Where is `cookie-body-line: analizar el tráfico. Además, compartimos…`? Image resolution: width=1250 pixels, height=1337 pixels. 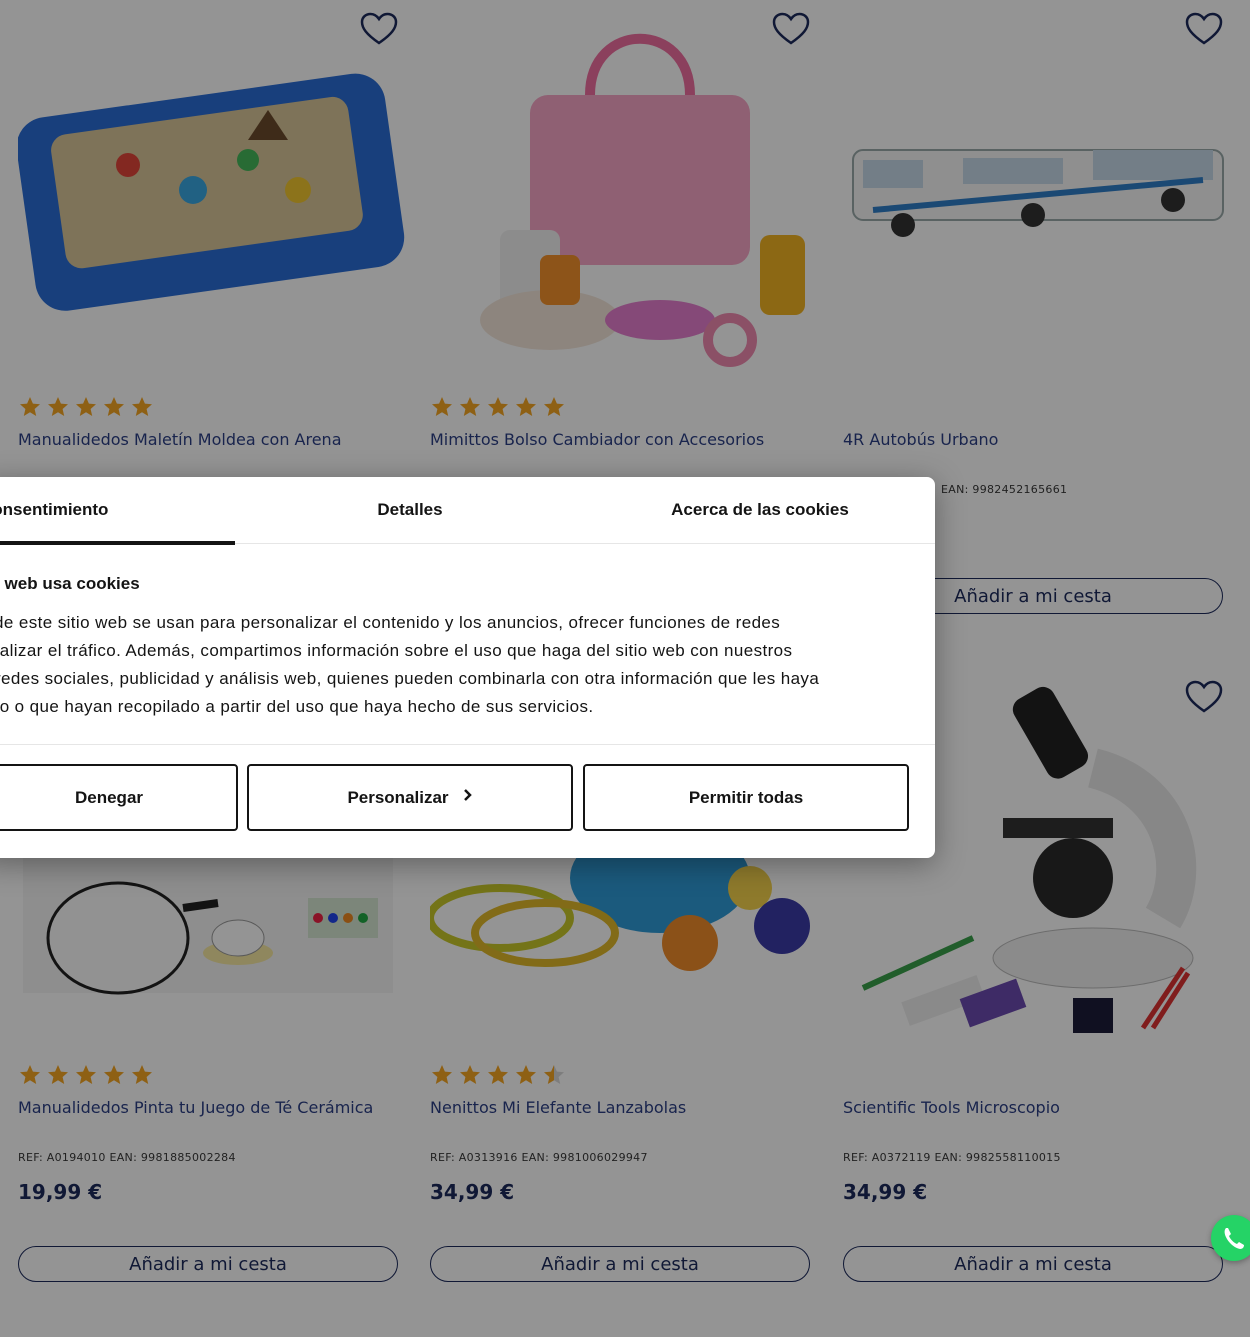
cookie-body-line: analizar el tráfico. Además, compartimos… is located at coordinates (396, 650).